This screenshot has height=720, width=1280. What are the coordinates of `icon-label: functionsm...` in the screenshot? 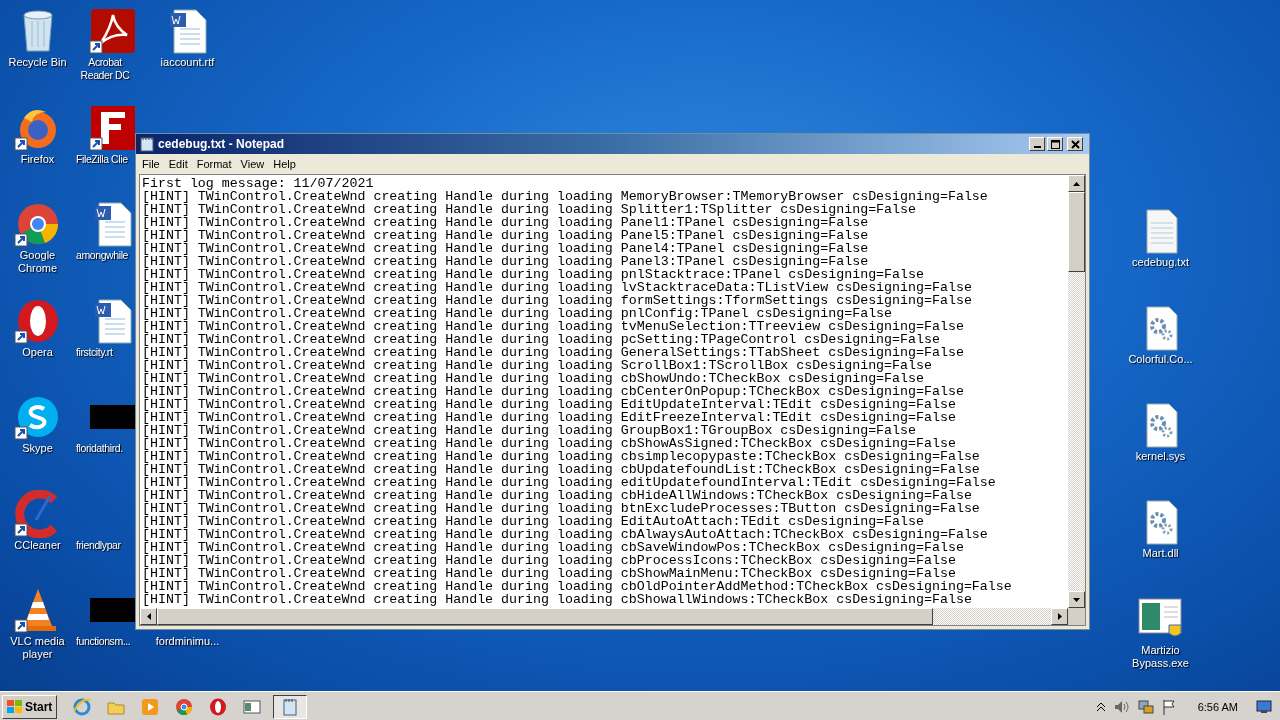 It's located at (103, 642).